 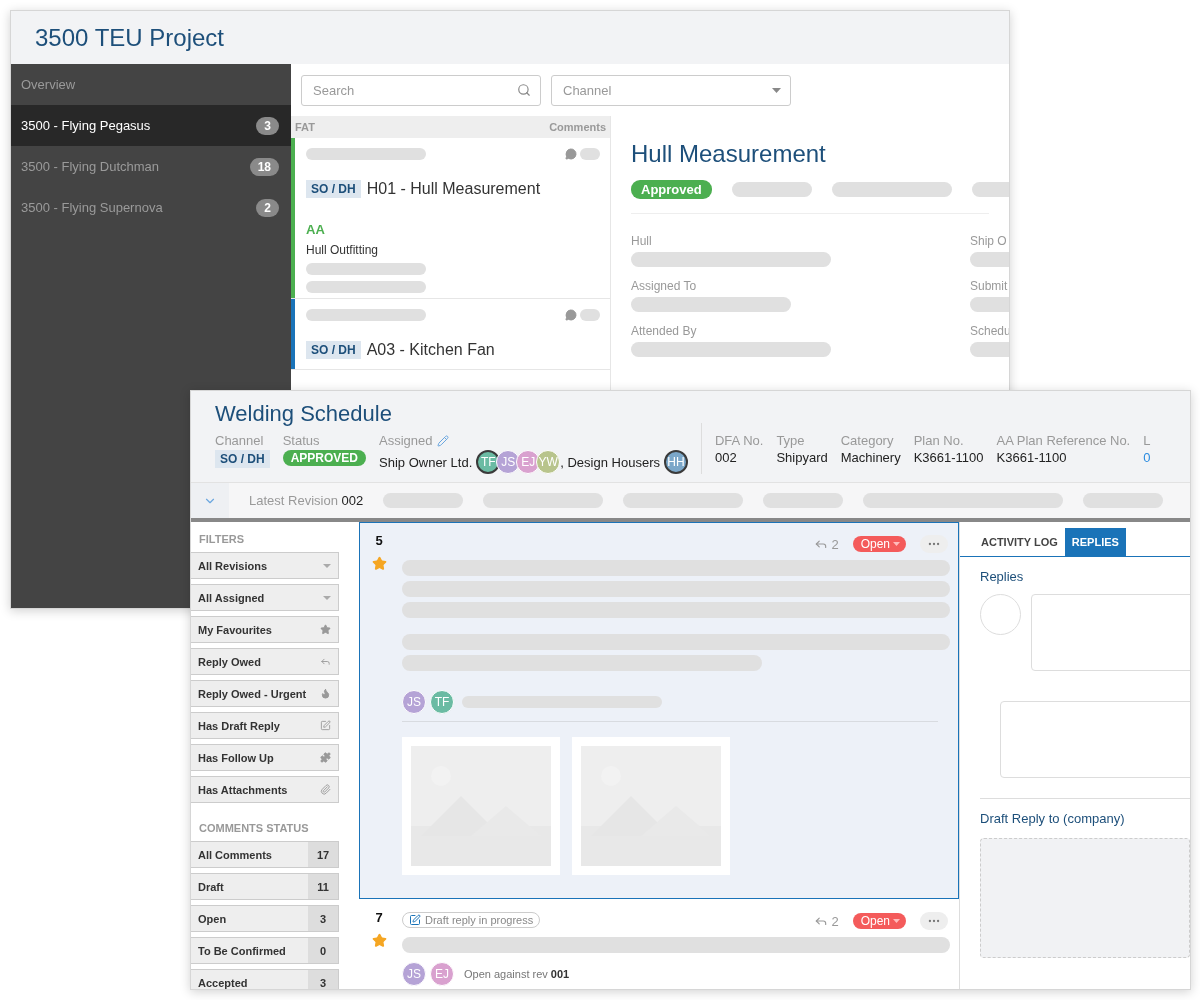 I want to click on field-label: Assigned To, so click(x=664, y=286).